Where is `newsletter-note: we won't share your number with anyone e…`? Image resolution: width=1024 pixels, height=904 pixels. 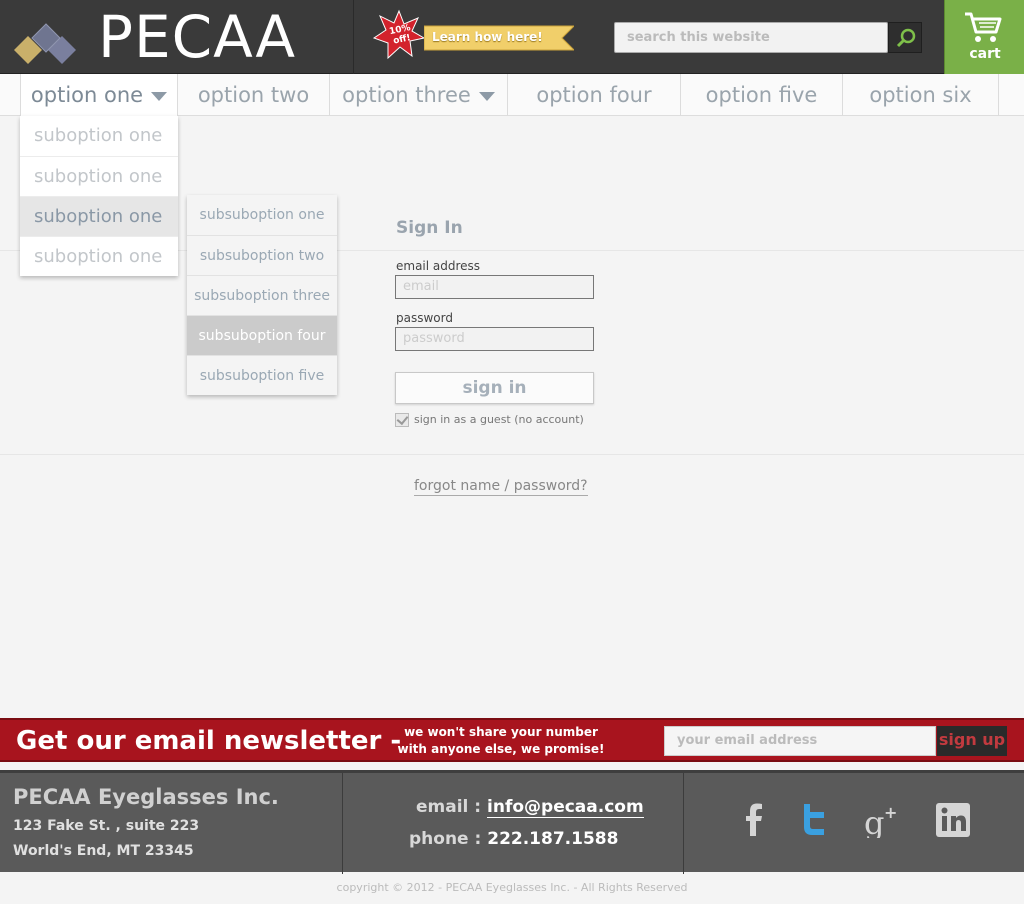
newsletter-note: we won't share your number with anyone e… is located at coordinates (501, 740).